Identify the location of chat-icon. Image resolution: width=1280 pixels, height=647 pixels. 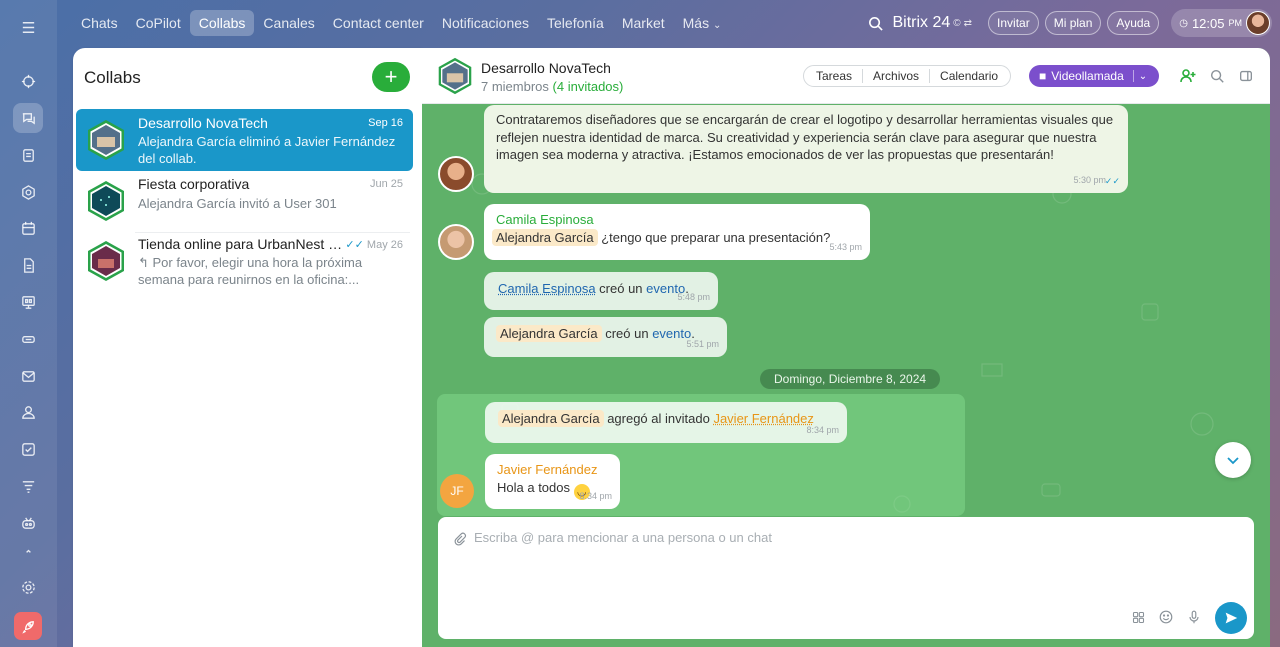
(28, 118).